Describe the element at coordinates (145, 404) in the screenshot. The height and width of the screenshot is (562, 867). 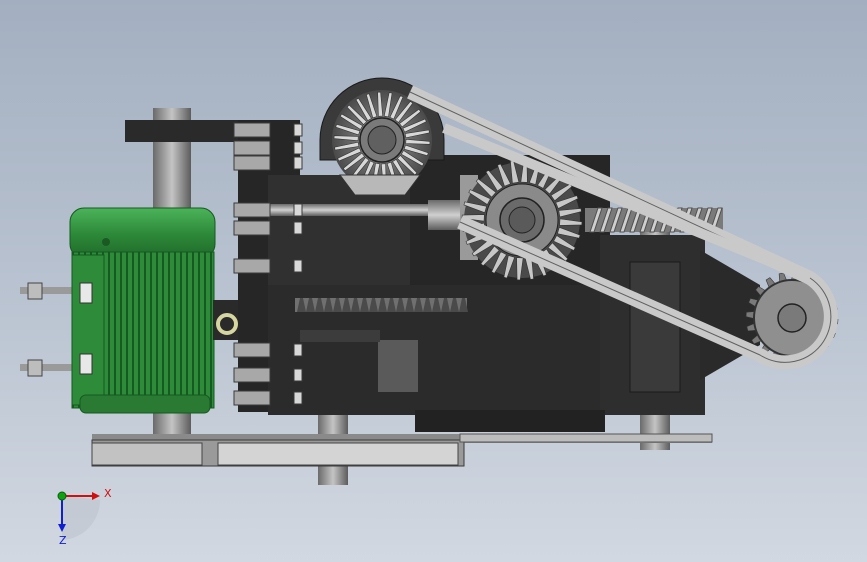
I see `motor-base-cap` at that location.